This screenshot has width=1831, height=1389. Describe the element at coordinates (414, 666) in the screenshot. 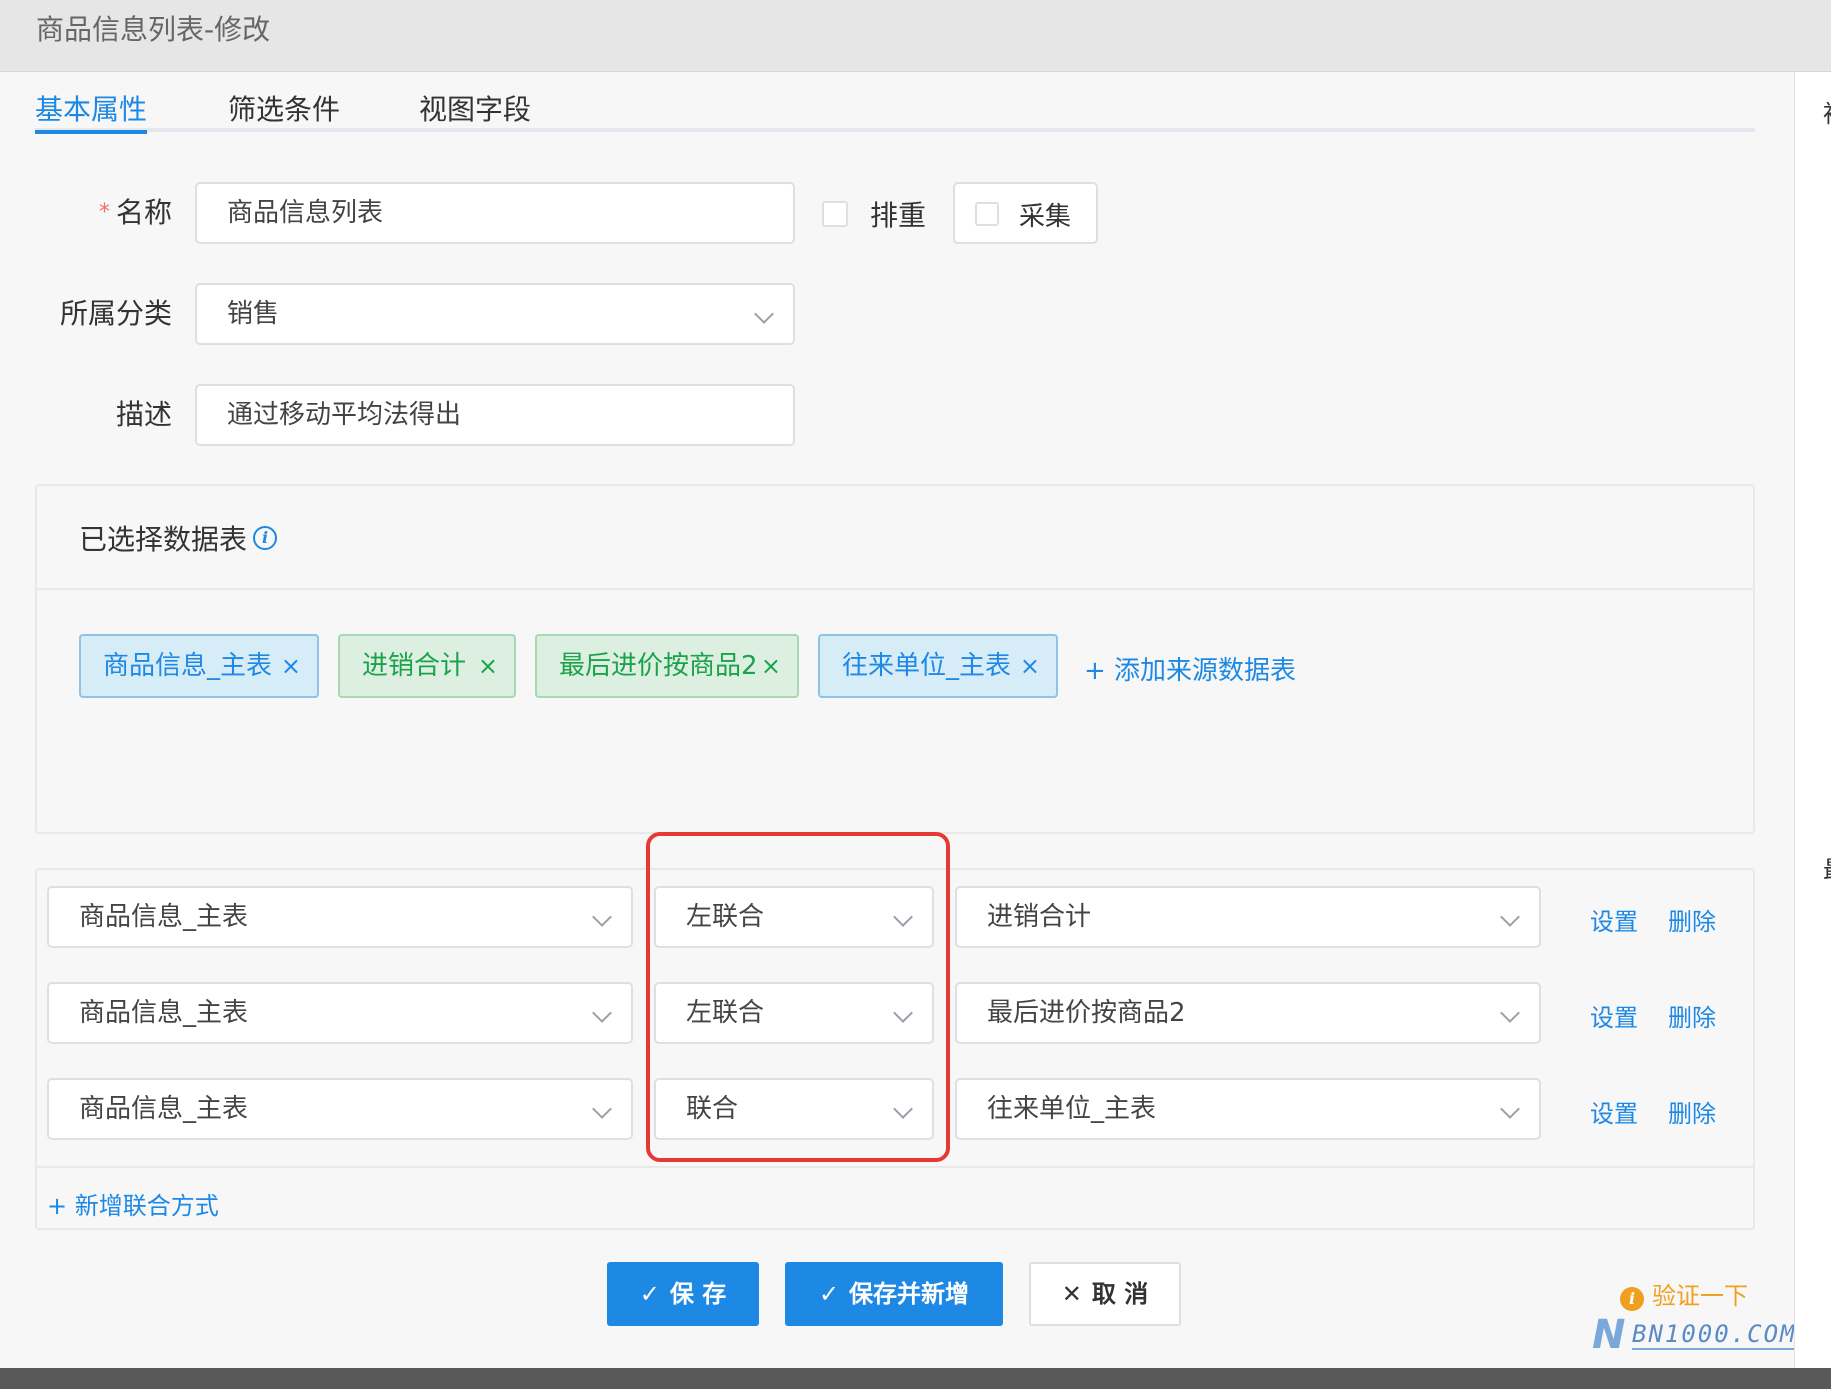

I see `table-chip-label: 进销合计` at that location.